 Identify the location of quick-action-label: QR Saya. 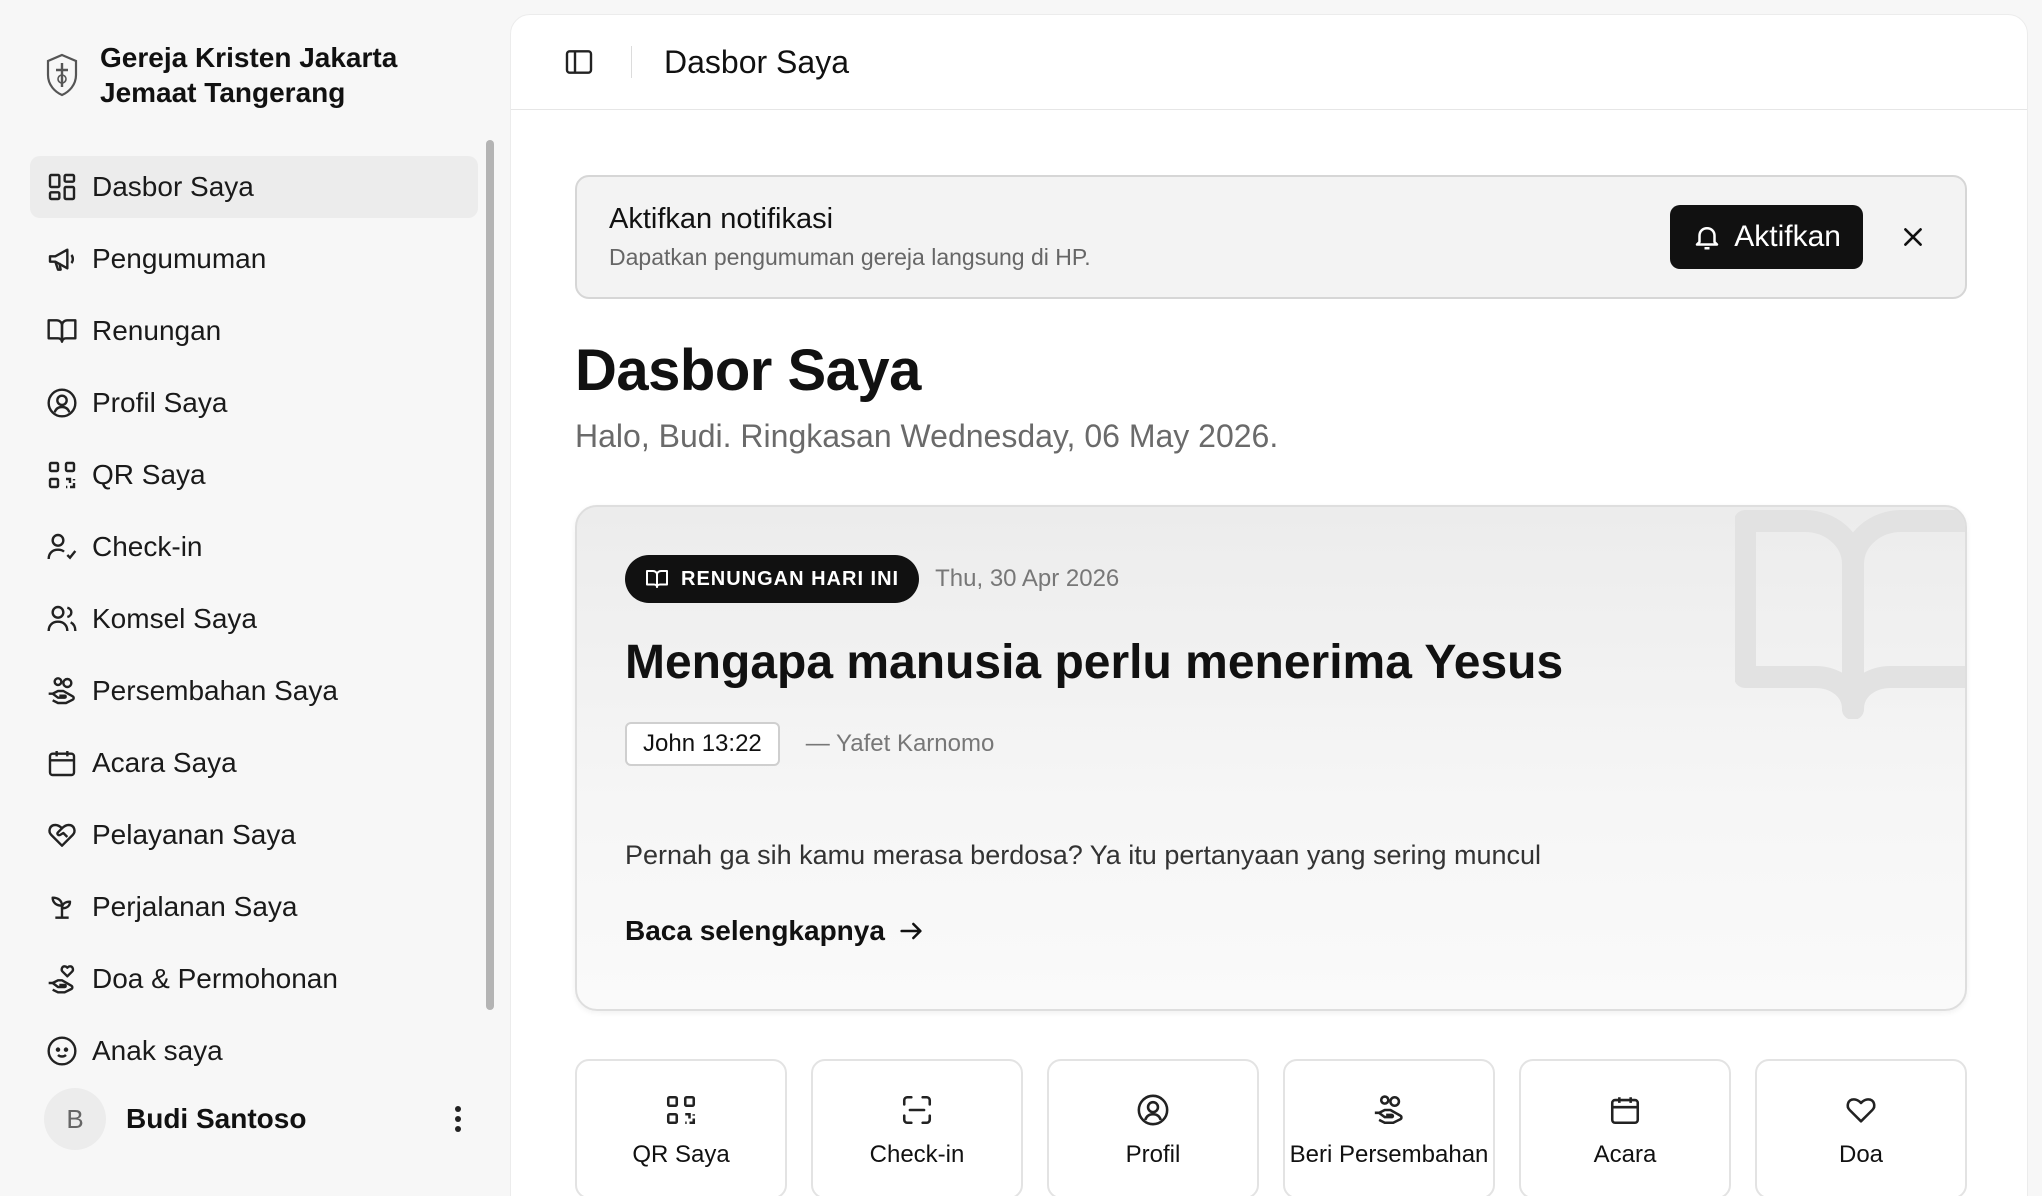
(681, 1154).